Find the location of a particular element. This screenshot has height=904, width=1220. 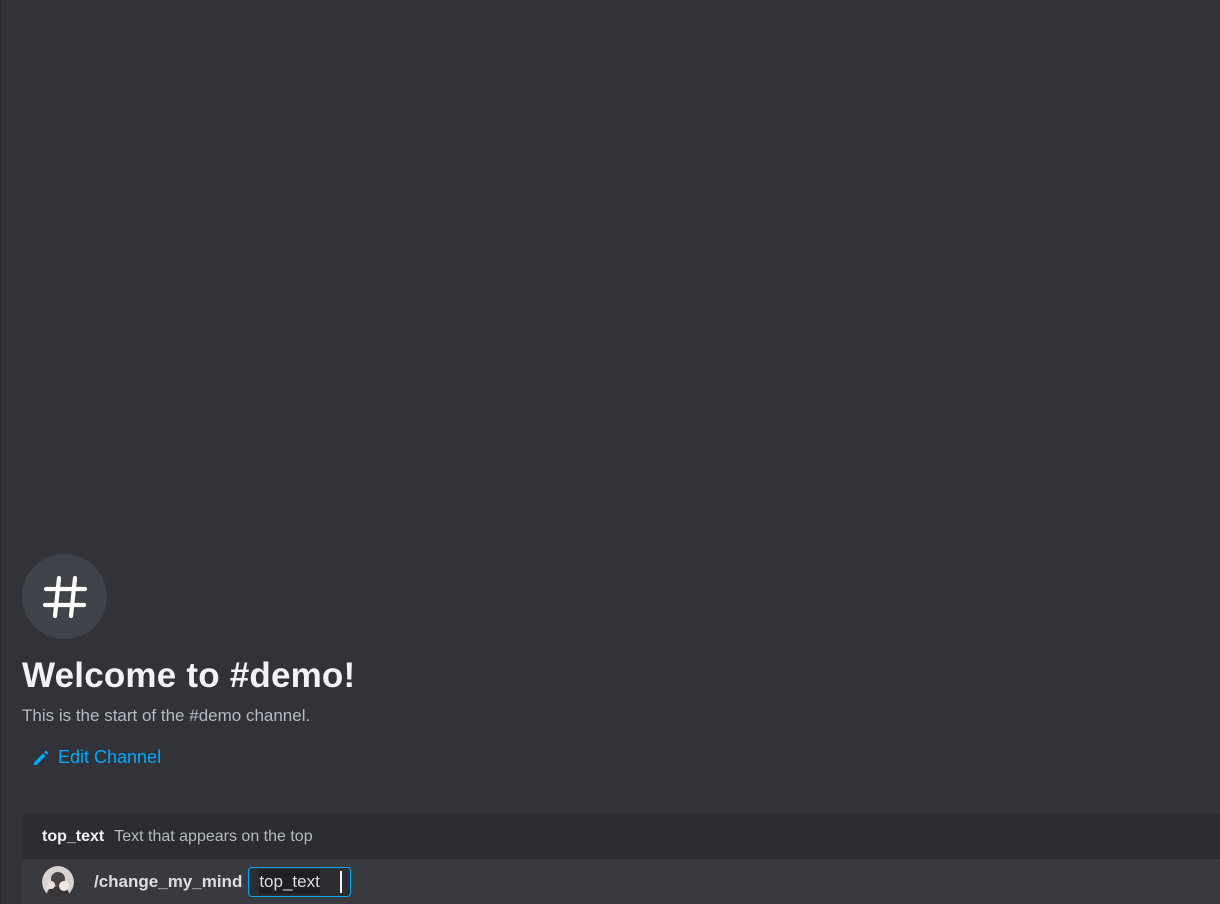

edit-channel-label: Edit Channel is located at coordinates (110, 757).